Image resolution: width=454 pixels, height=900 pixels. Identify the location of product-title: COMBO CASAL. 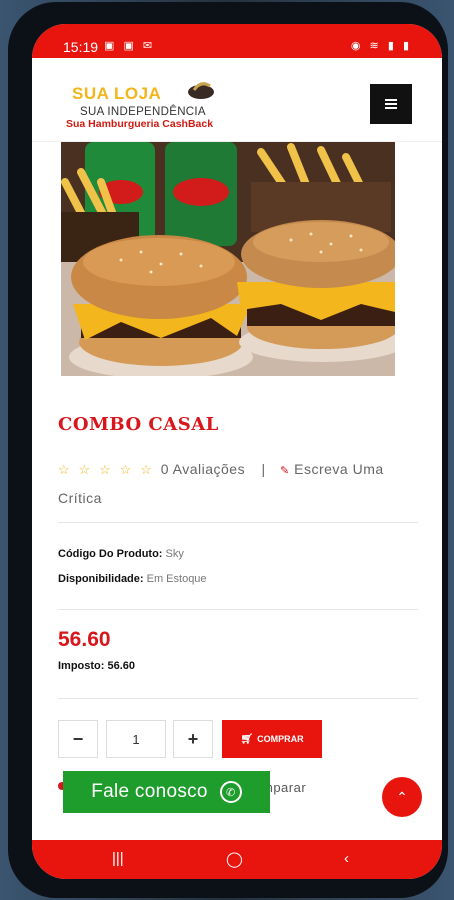
(138, 424).